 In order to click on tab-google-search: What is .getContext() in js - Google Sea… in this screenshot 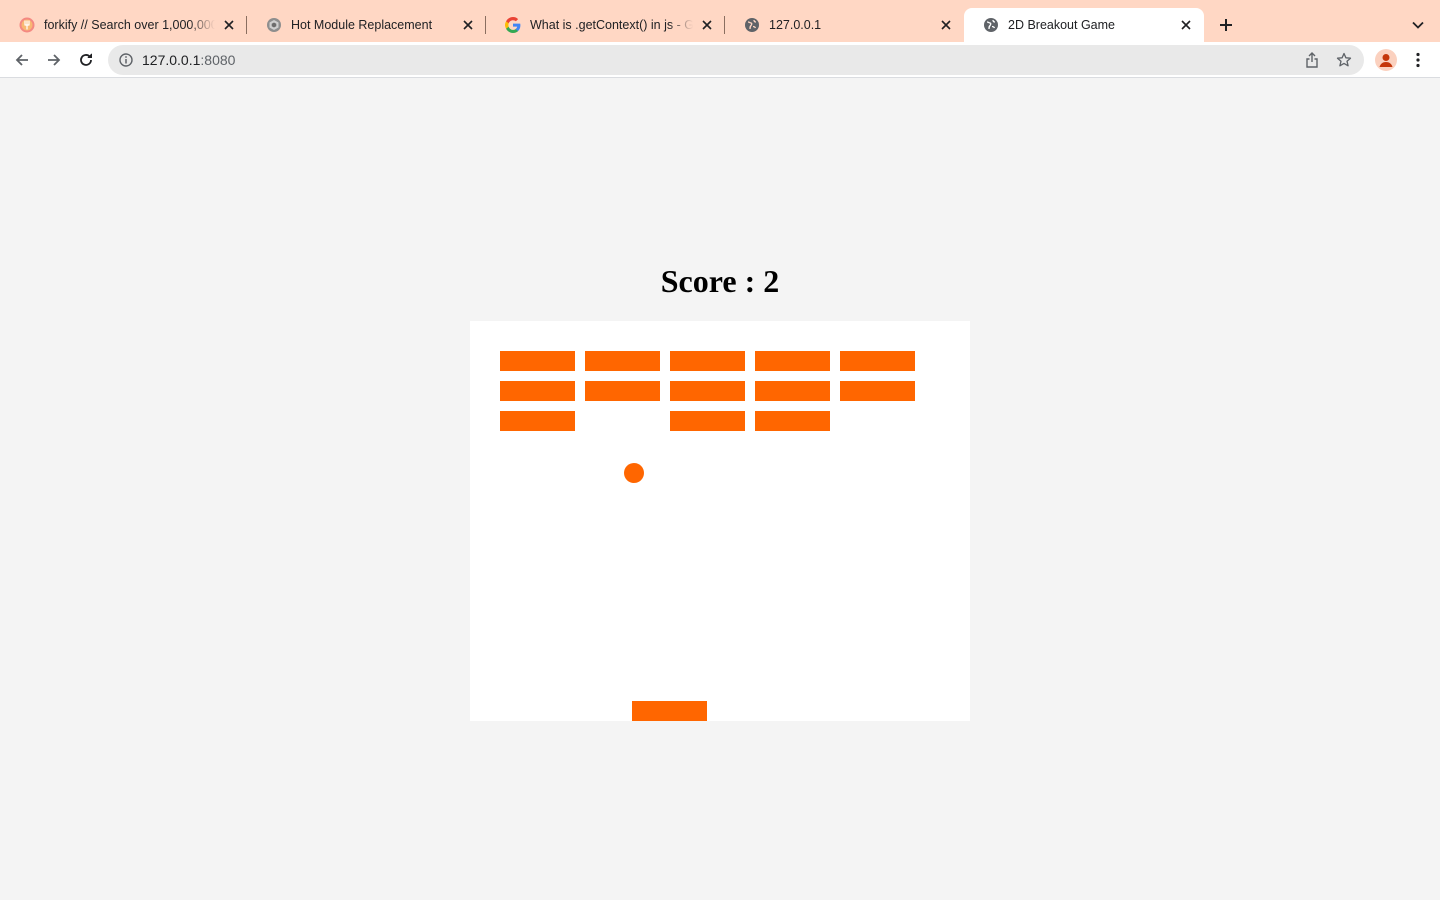, I will do `click(605, 25)`.